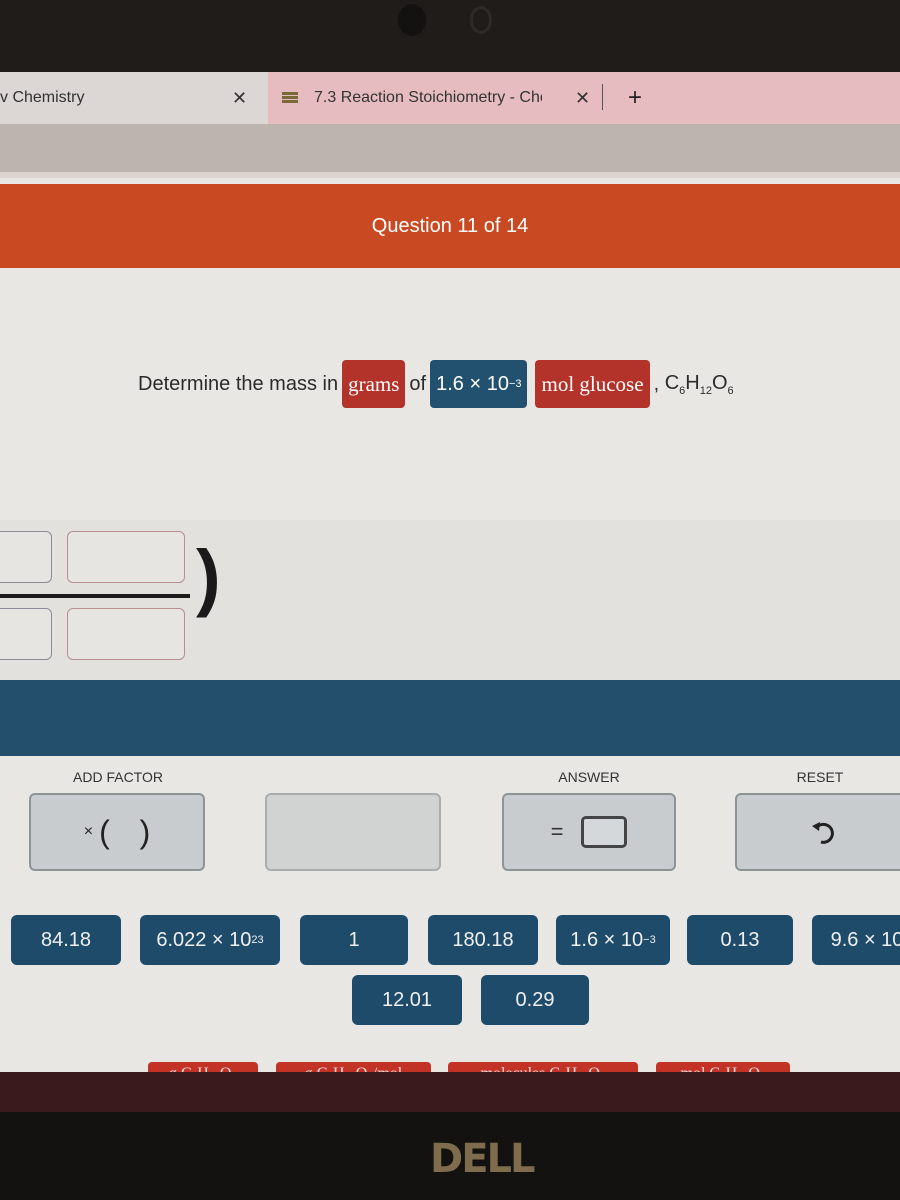 The width and height of the screenshot is (900, 1200). I want to click on answer-icon: =, so click(589, 832).